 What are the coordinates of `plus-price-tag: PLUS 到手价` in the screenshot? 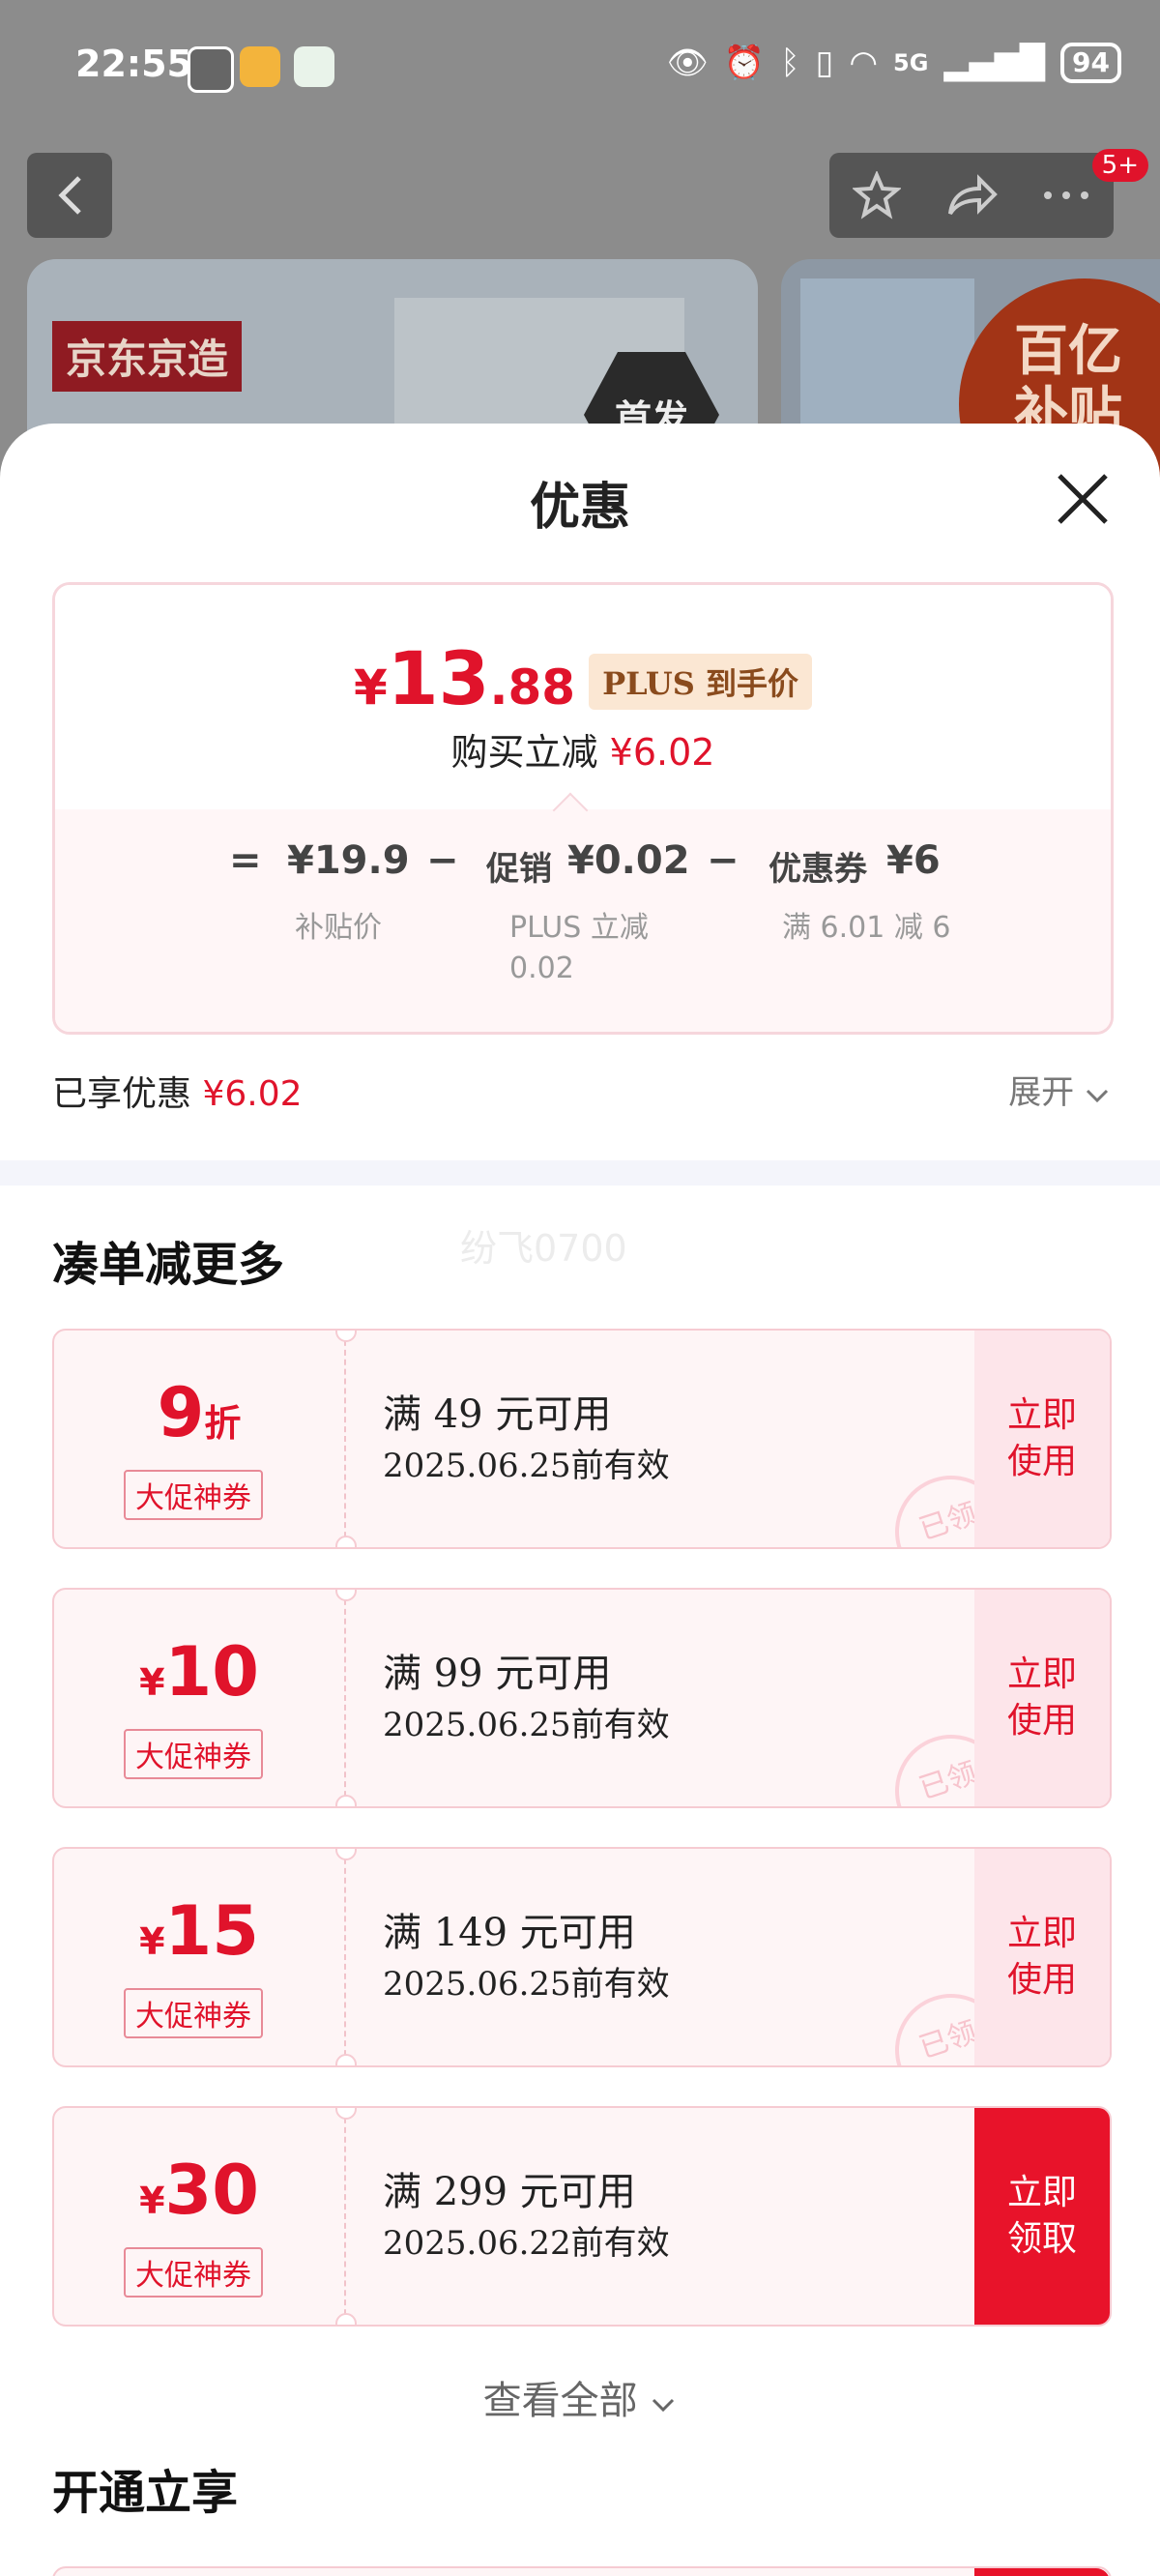 It's located at (701, 682).